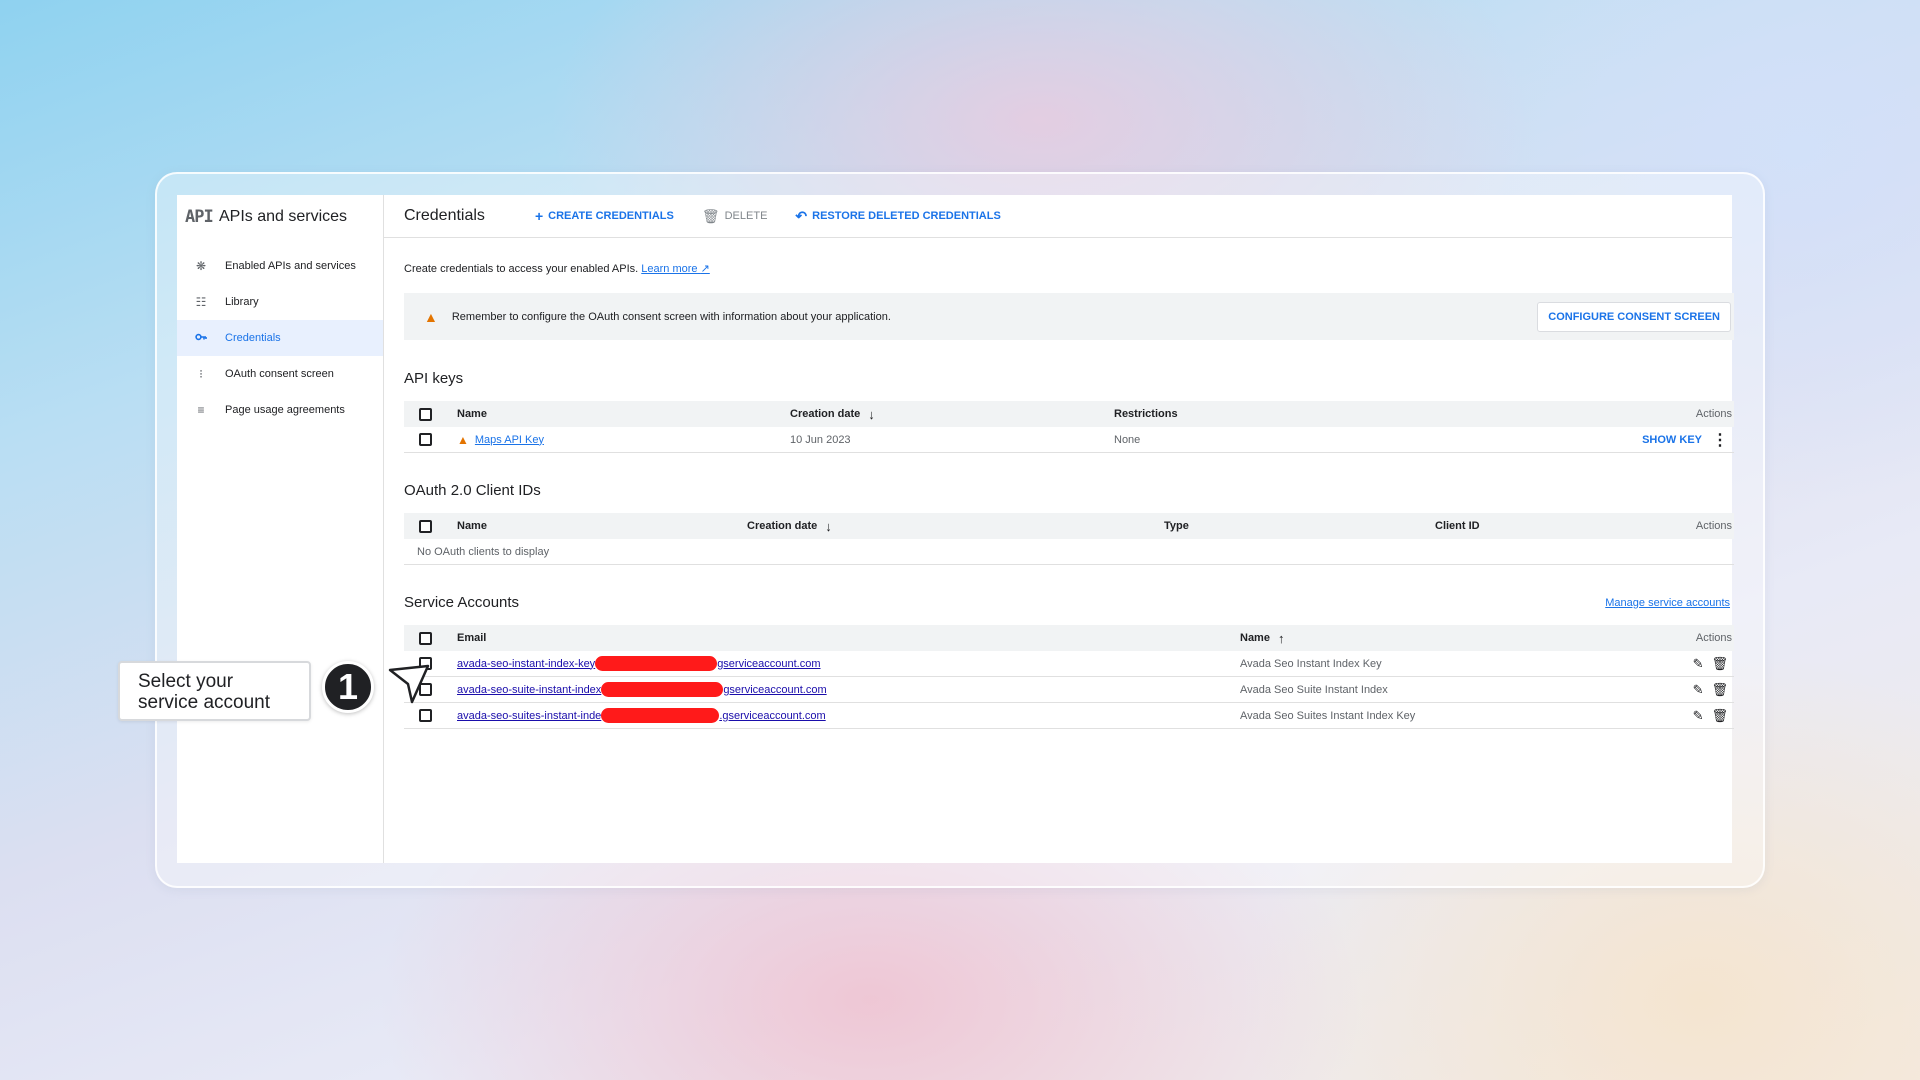 This screenshot has width=1920, height=1080. I want to click on oauth-title: OAuth 2.0 Client IDs, so click(472, 490).